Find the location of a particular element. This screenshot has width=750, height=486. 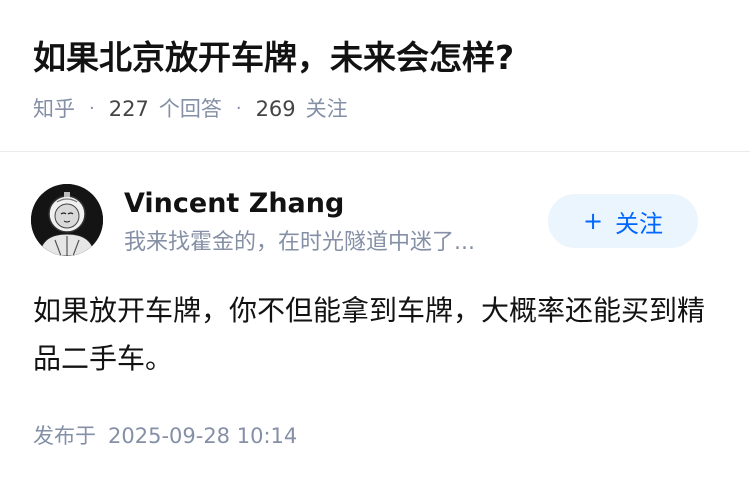

author-avatar is located at coordinates (67, 220).